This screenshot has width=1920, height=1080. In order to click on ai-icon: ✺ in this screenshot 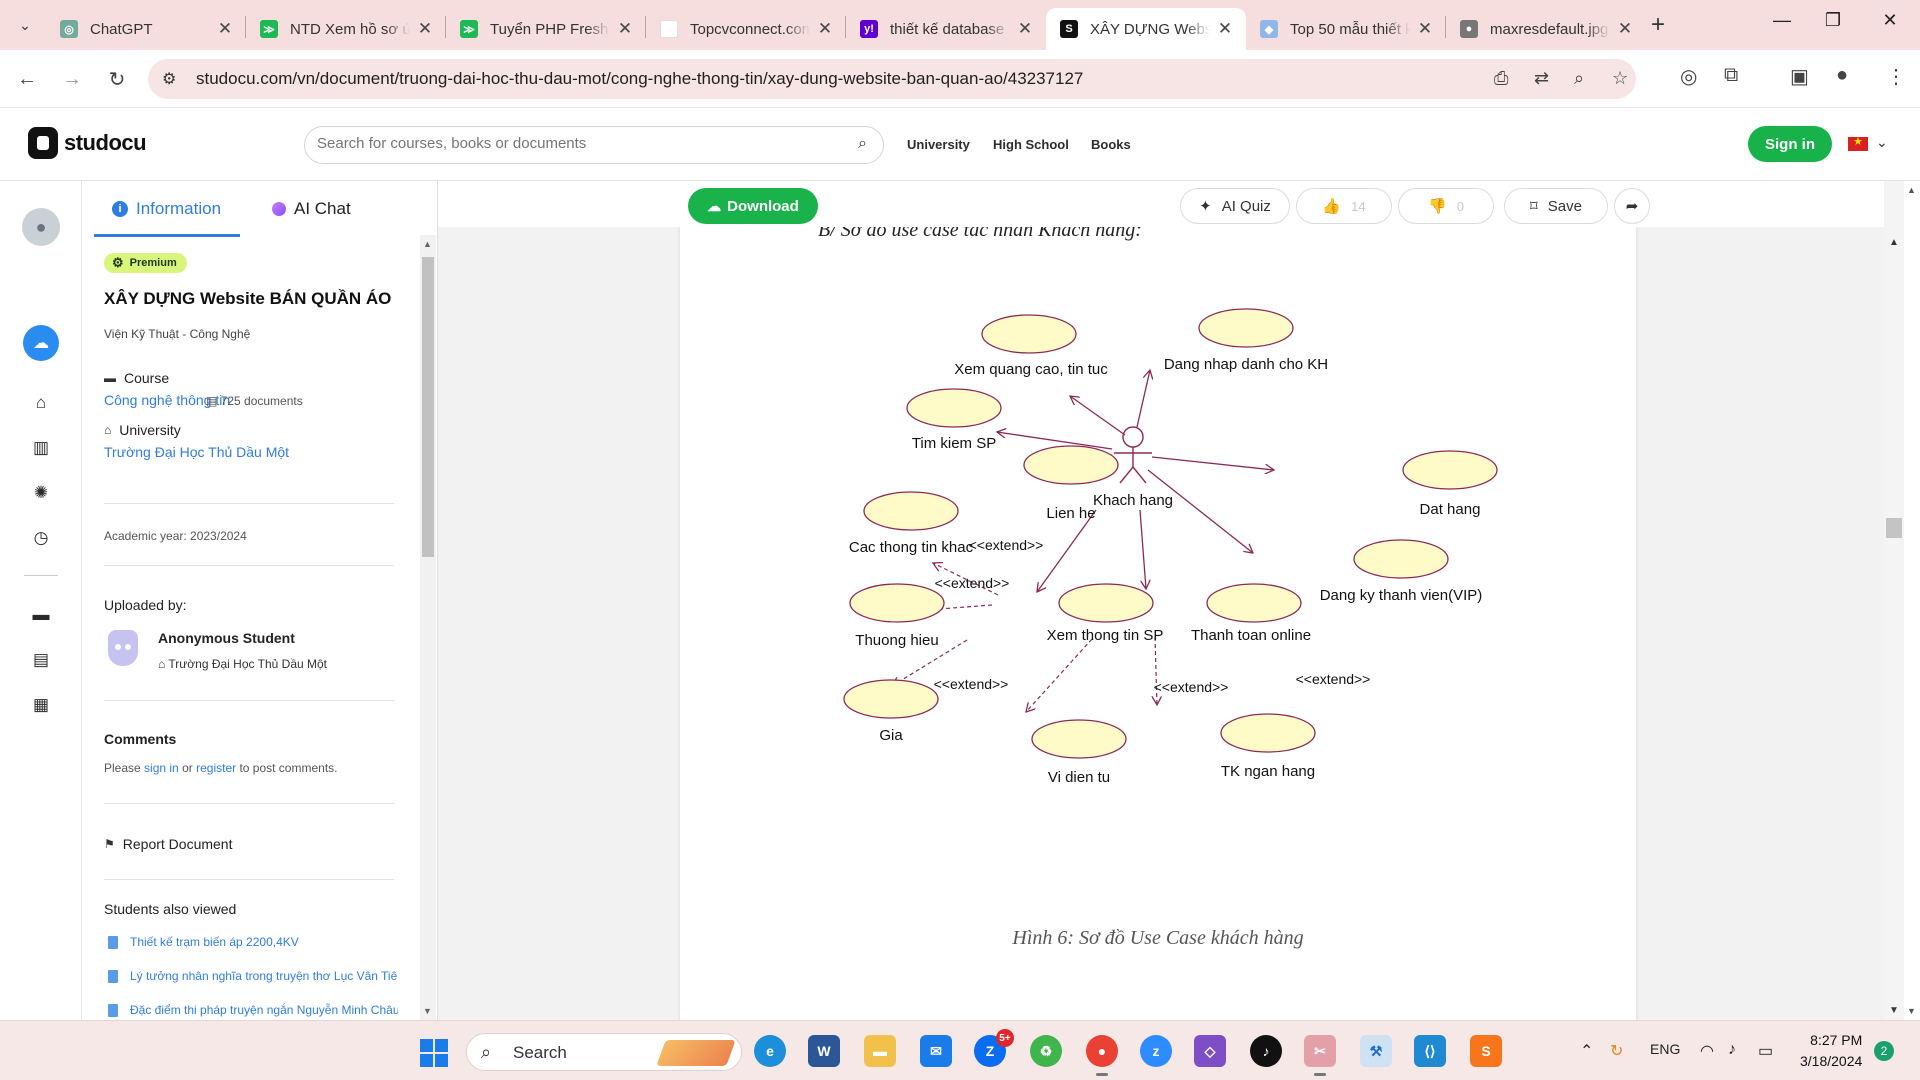, I will do `click(41, 493)`.